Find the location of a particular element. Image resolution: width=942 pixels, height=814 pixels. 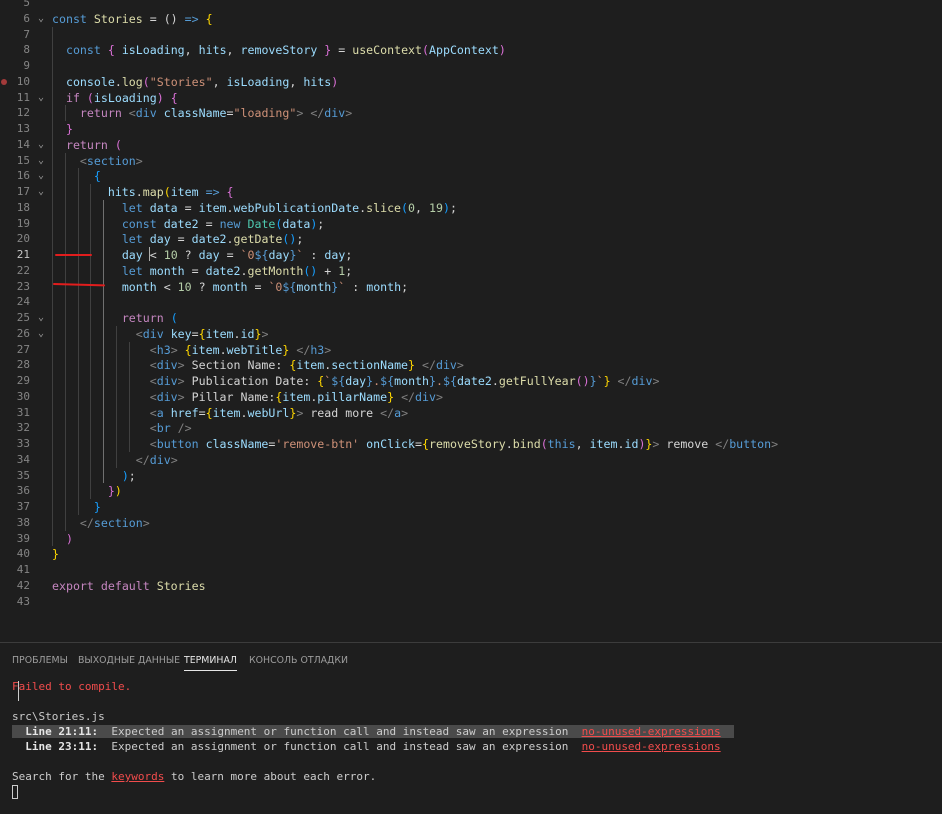

breakpoint-icon is located at coordinates (4, 81).